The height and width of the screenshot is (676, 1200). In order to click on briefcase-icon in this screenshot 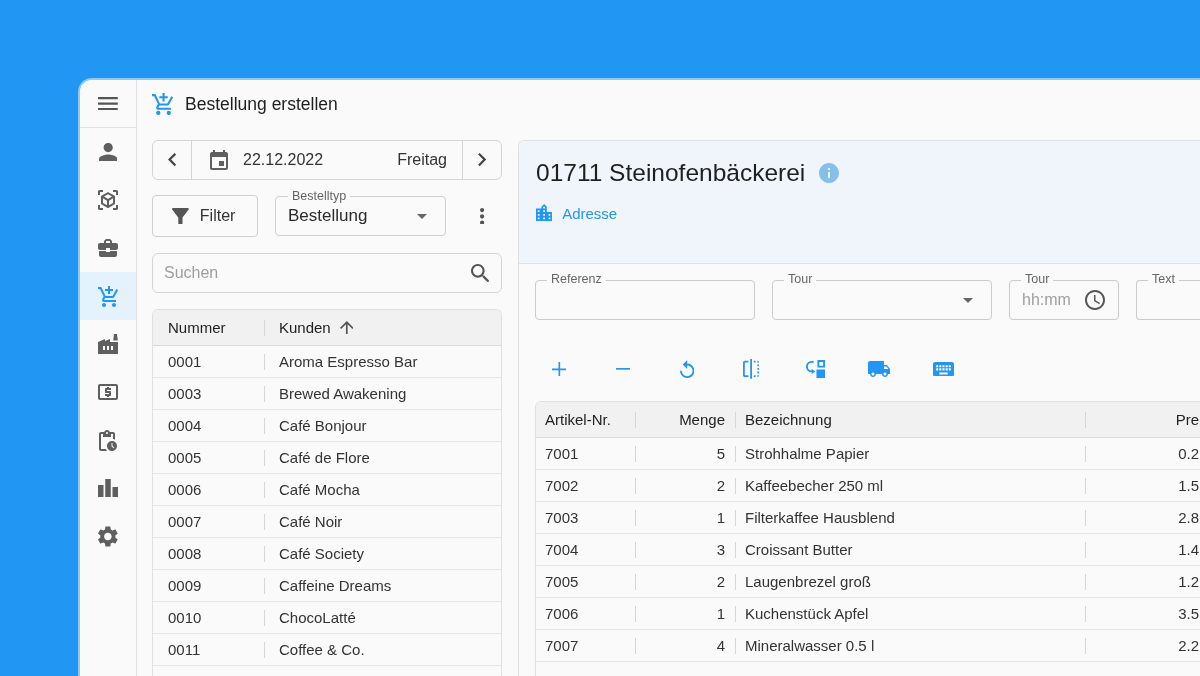, I will do `click(108, 248)`.